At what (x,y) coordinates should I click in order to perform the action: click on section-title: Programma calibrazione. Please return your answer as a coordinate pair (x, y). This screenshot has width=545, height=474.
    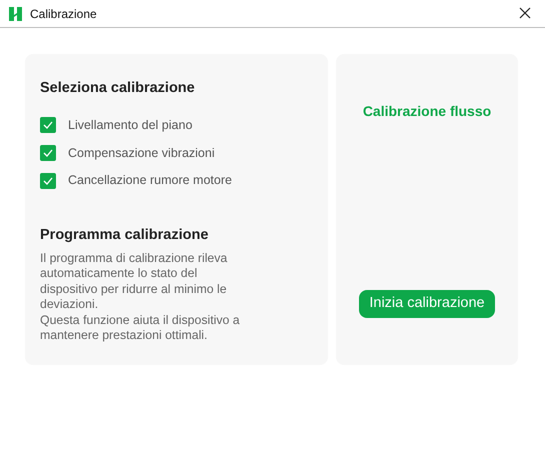
    Looking at the image, I should click on (125, 235).